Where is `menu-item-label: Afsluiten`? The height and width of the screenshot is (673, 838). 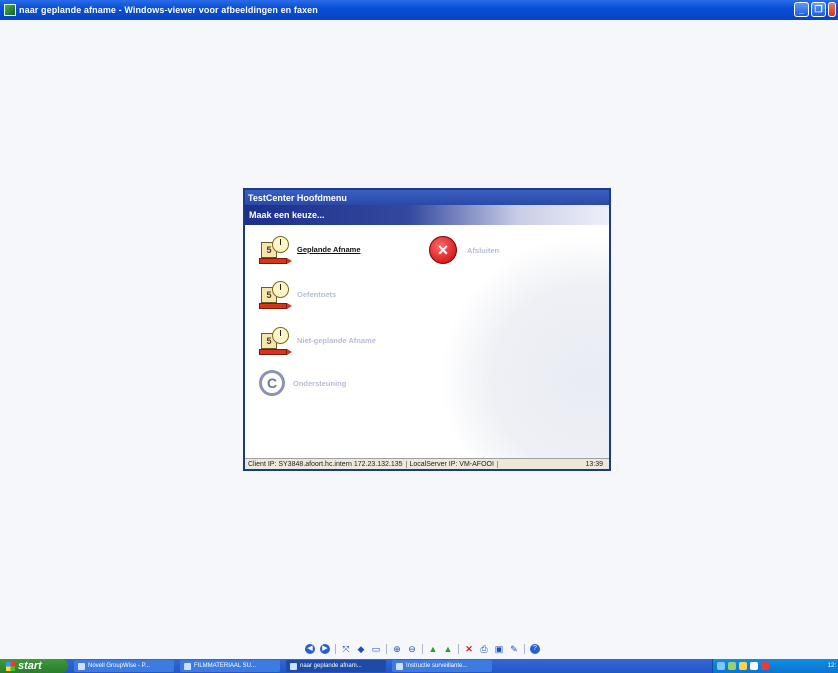
menu-item-label: Afsluiten is located at coordinates (483, 250).